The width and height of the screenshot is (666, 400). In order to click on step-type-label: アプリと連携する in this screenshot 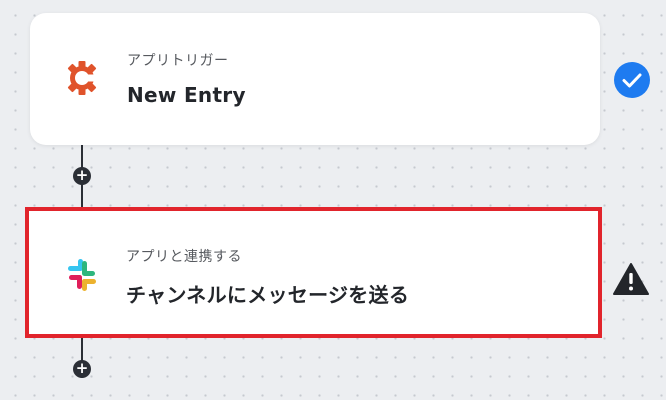, I will do `click(184, 257)`.